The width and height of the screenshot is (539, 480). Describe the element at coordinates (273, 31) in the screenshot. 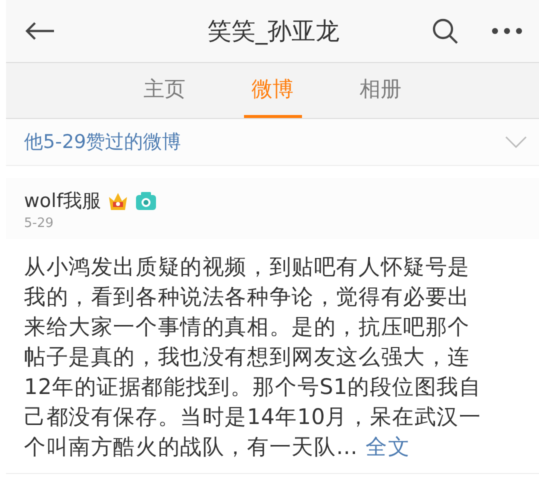

I see `window-title: 笑笑_孙亚龙` at that location.